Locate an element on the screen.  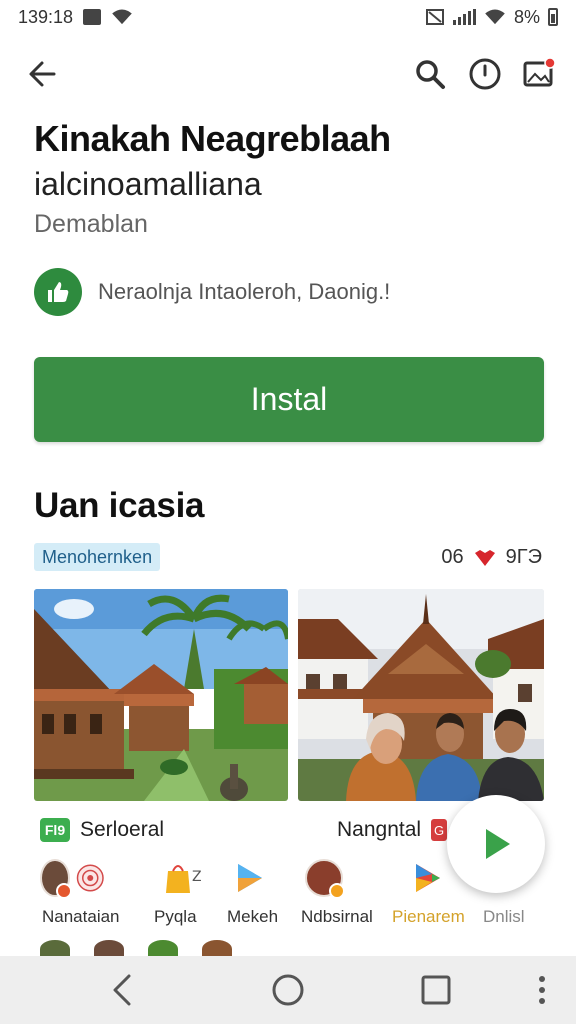
app-label: Pienarem is located at coordinates (428, 916).